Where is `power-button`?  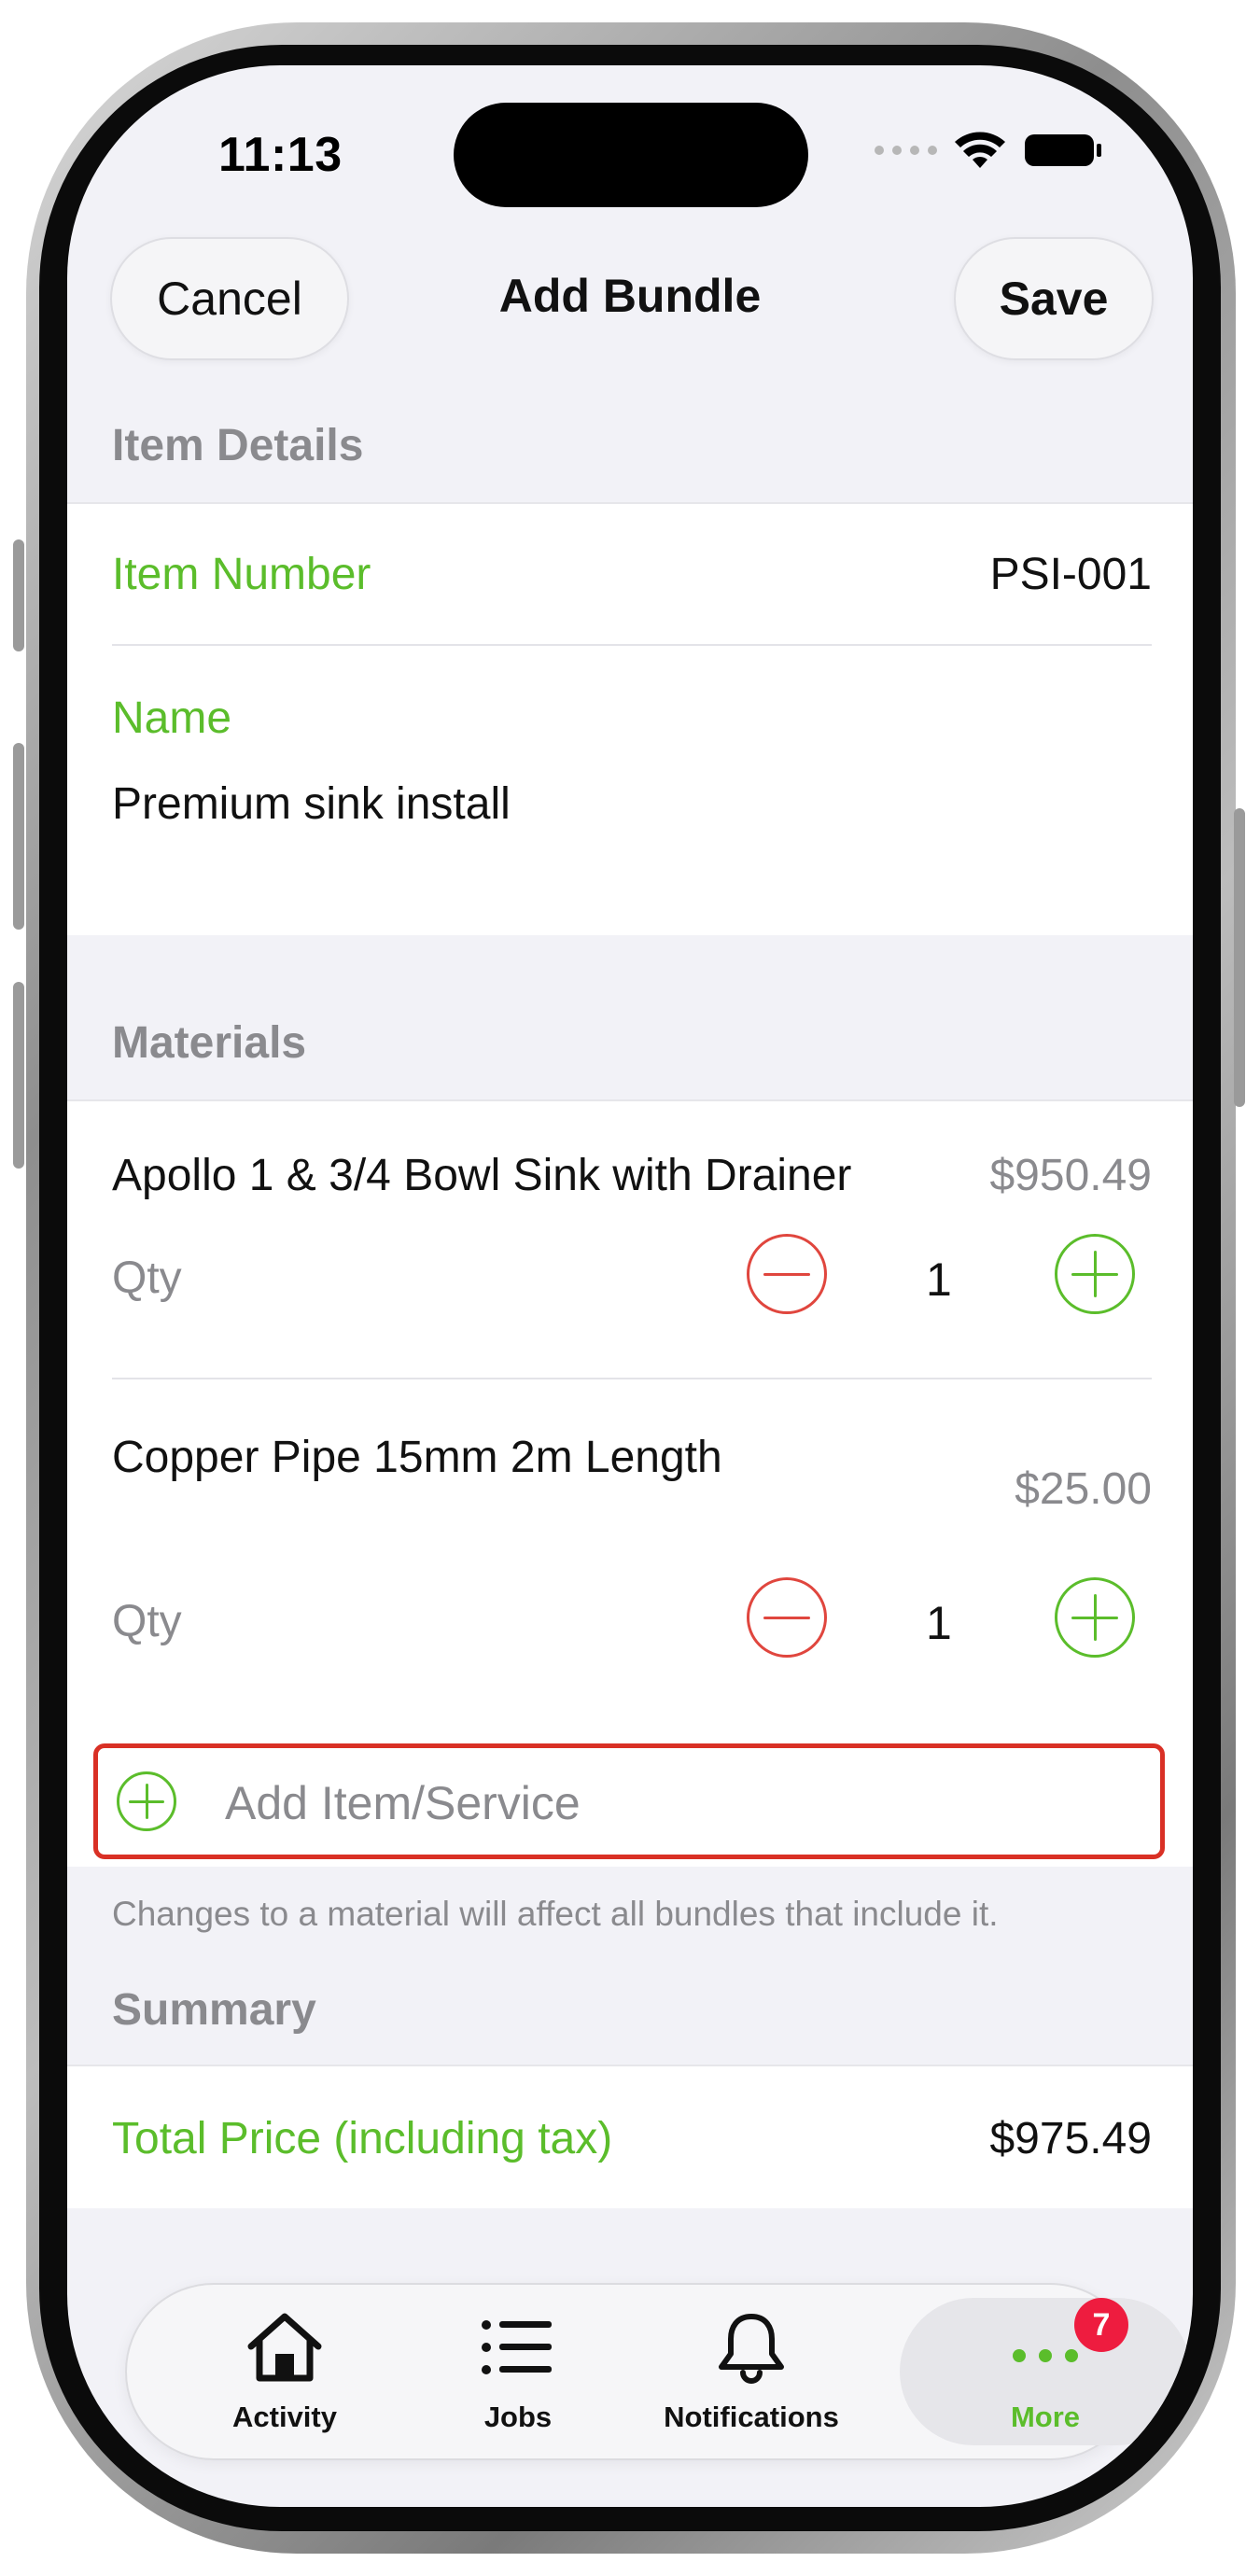 power-button is located at coordinates (1239, 957).